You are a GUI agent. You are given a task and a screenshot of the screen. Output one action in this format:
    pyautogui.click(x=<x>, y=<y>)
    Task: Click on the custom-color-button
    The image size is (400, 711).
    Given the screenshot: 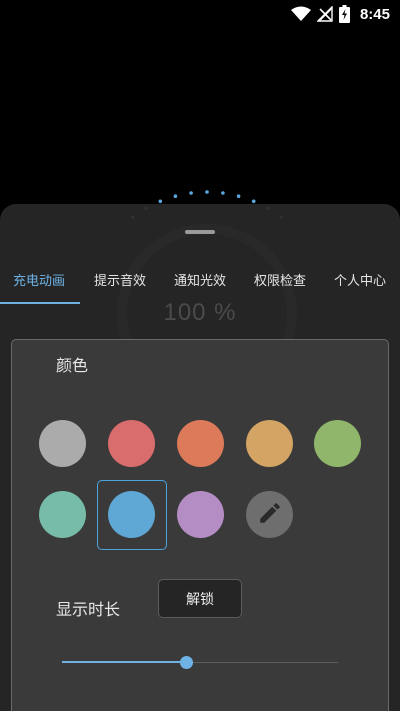 What is the action you would take?
    pyautogui.click(x=269, y=514)
    